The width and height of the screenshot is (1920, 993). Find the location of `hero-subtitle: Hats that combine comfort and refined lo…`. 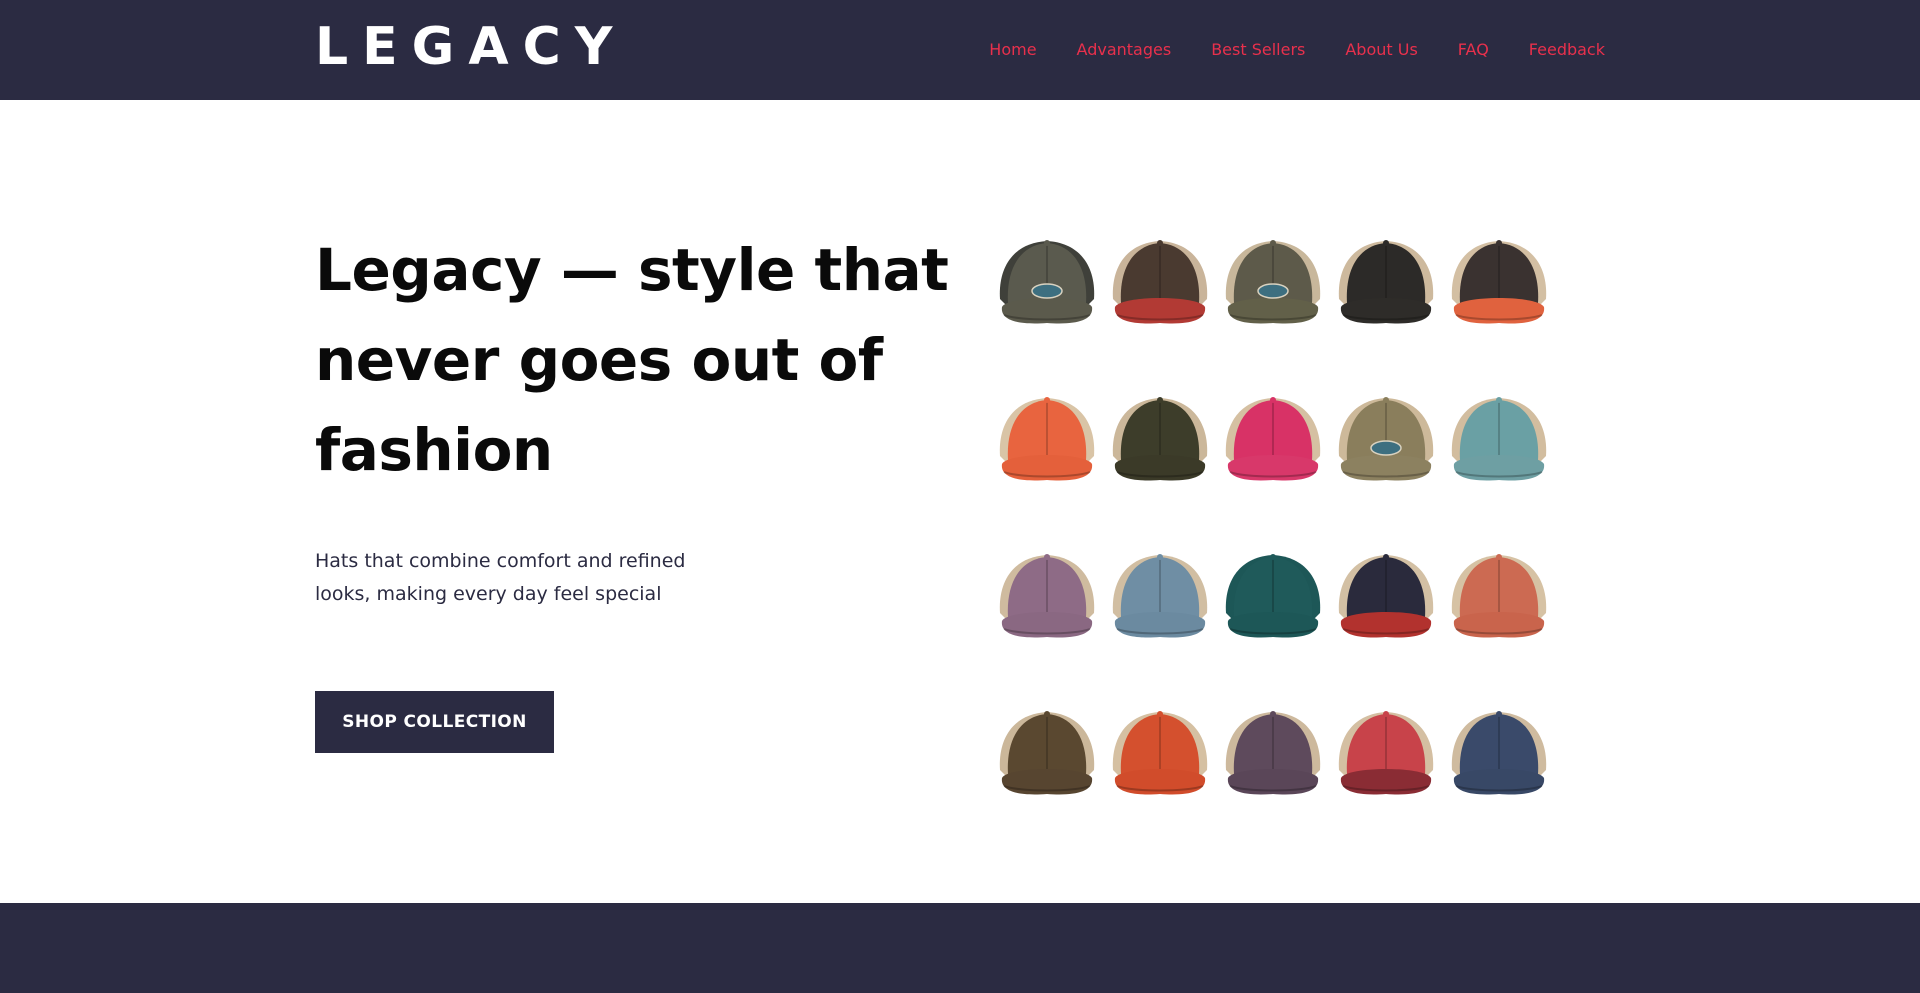

hero-subtitle: Hats that combine comfort and refined lo… is located at coordinates (500, 577).